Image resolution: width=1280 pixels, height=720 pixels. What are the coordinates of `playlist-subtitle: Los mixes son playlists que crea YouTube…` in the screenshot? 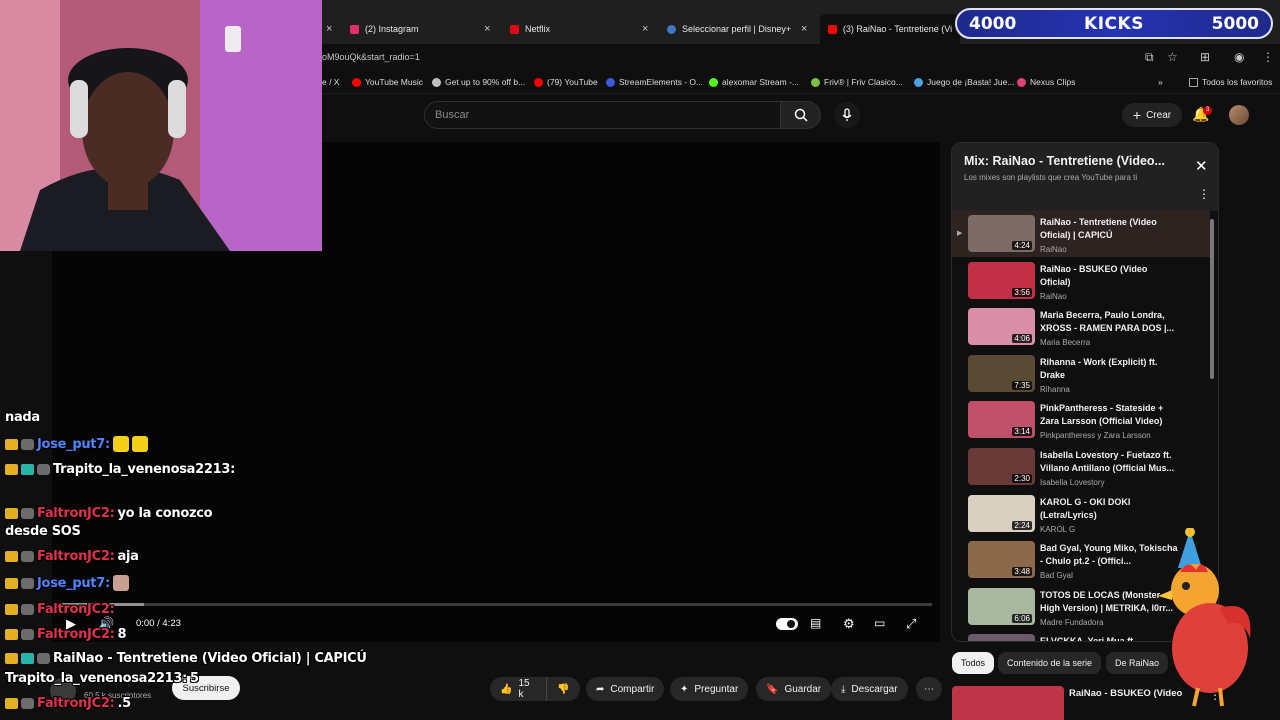 It's located at (1051, 177).